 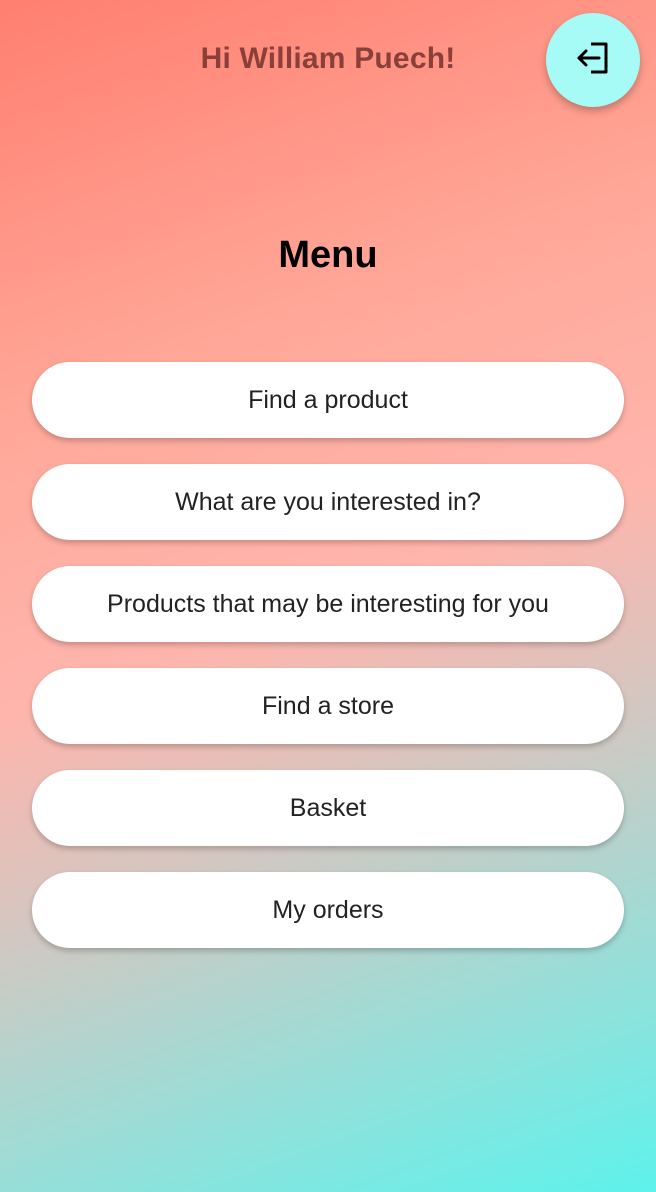 I want to click on logout-button, so click(x=593, y=60).